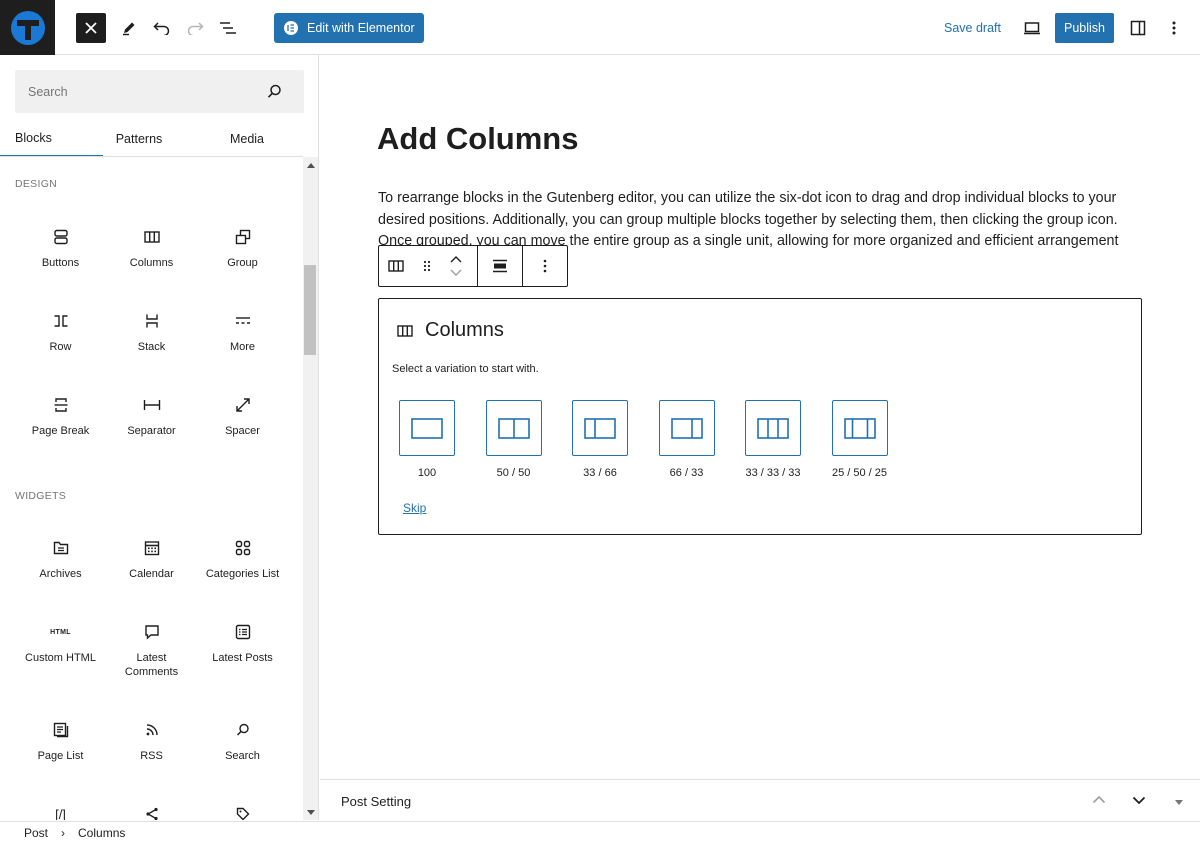 The height and width of the screenshot is (843, 1200). What do you see at coordinates (247, 139) in the screenshot?
I see `tab-media: Media` at bounding box center [247, 139].